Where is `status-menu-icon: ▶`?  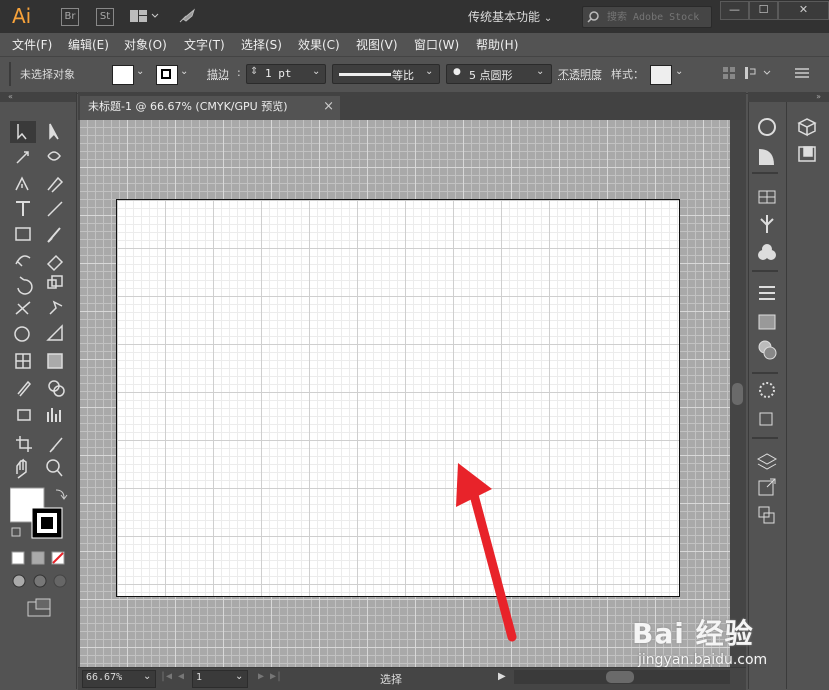 status-menu-icon: ▶ is located at coordinates (502, 676).